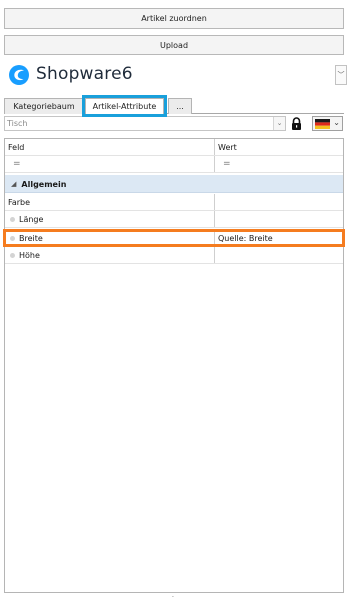 Image resolution: width=356 pixels, height=601 pixels. Describe the element at coordinates (227, 147) in the screenshot. I see `column-header-wert-label: Wert` at that location.